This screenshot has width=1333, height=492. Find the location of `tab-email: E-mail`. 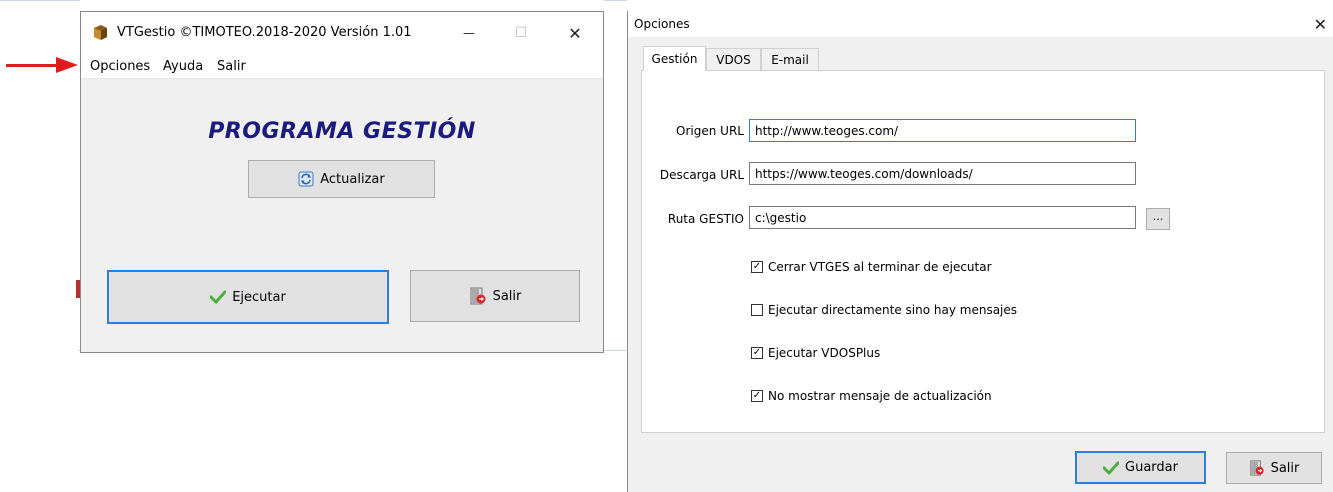

tab-email: E-mail is located at coordinates (790, 59).